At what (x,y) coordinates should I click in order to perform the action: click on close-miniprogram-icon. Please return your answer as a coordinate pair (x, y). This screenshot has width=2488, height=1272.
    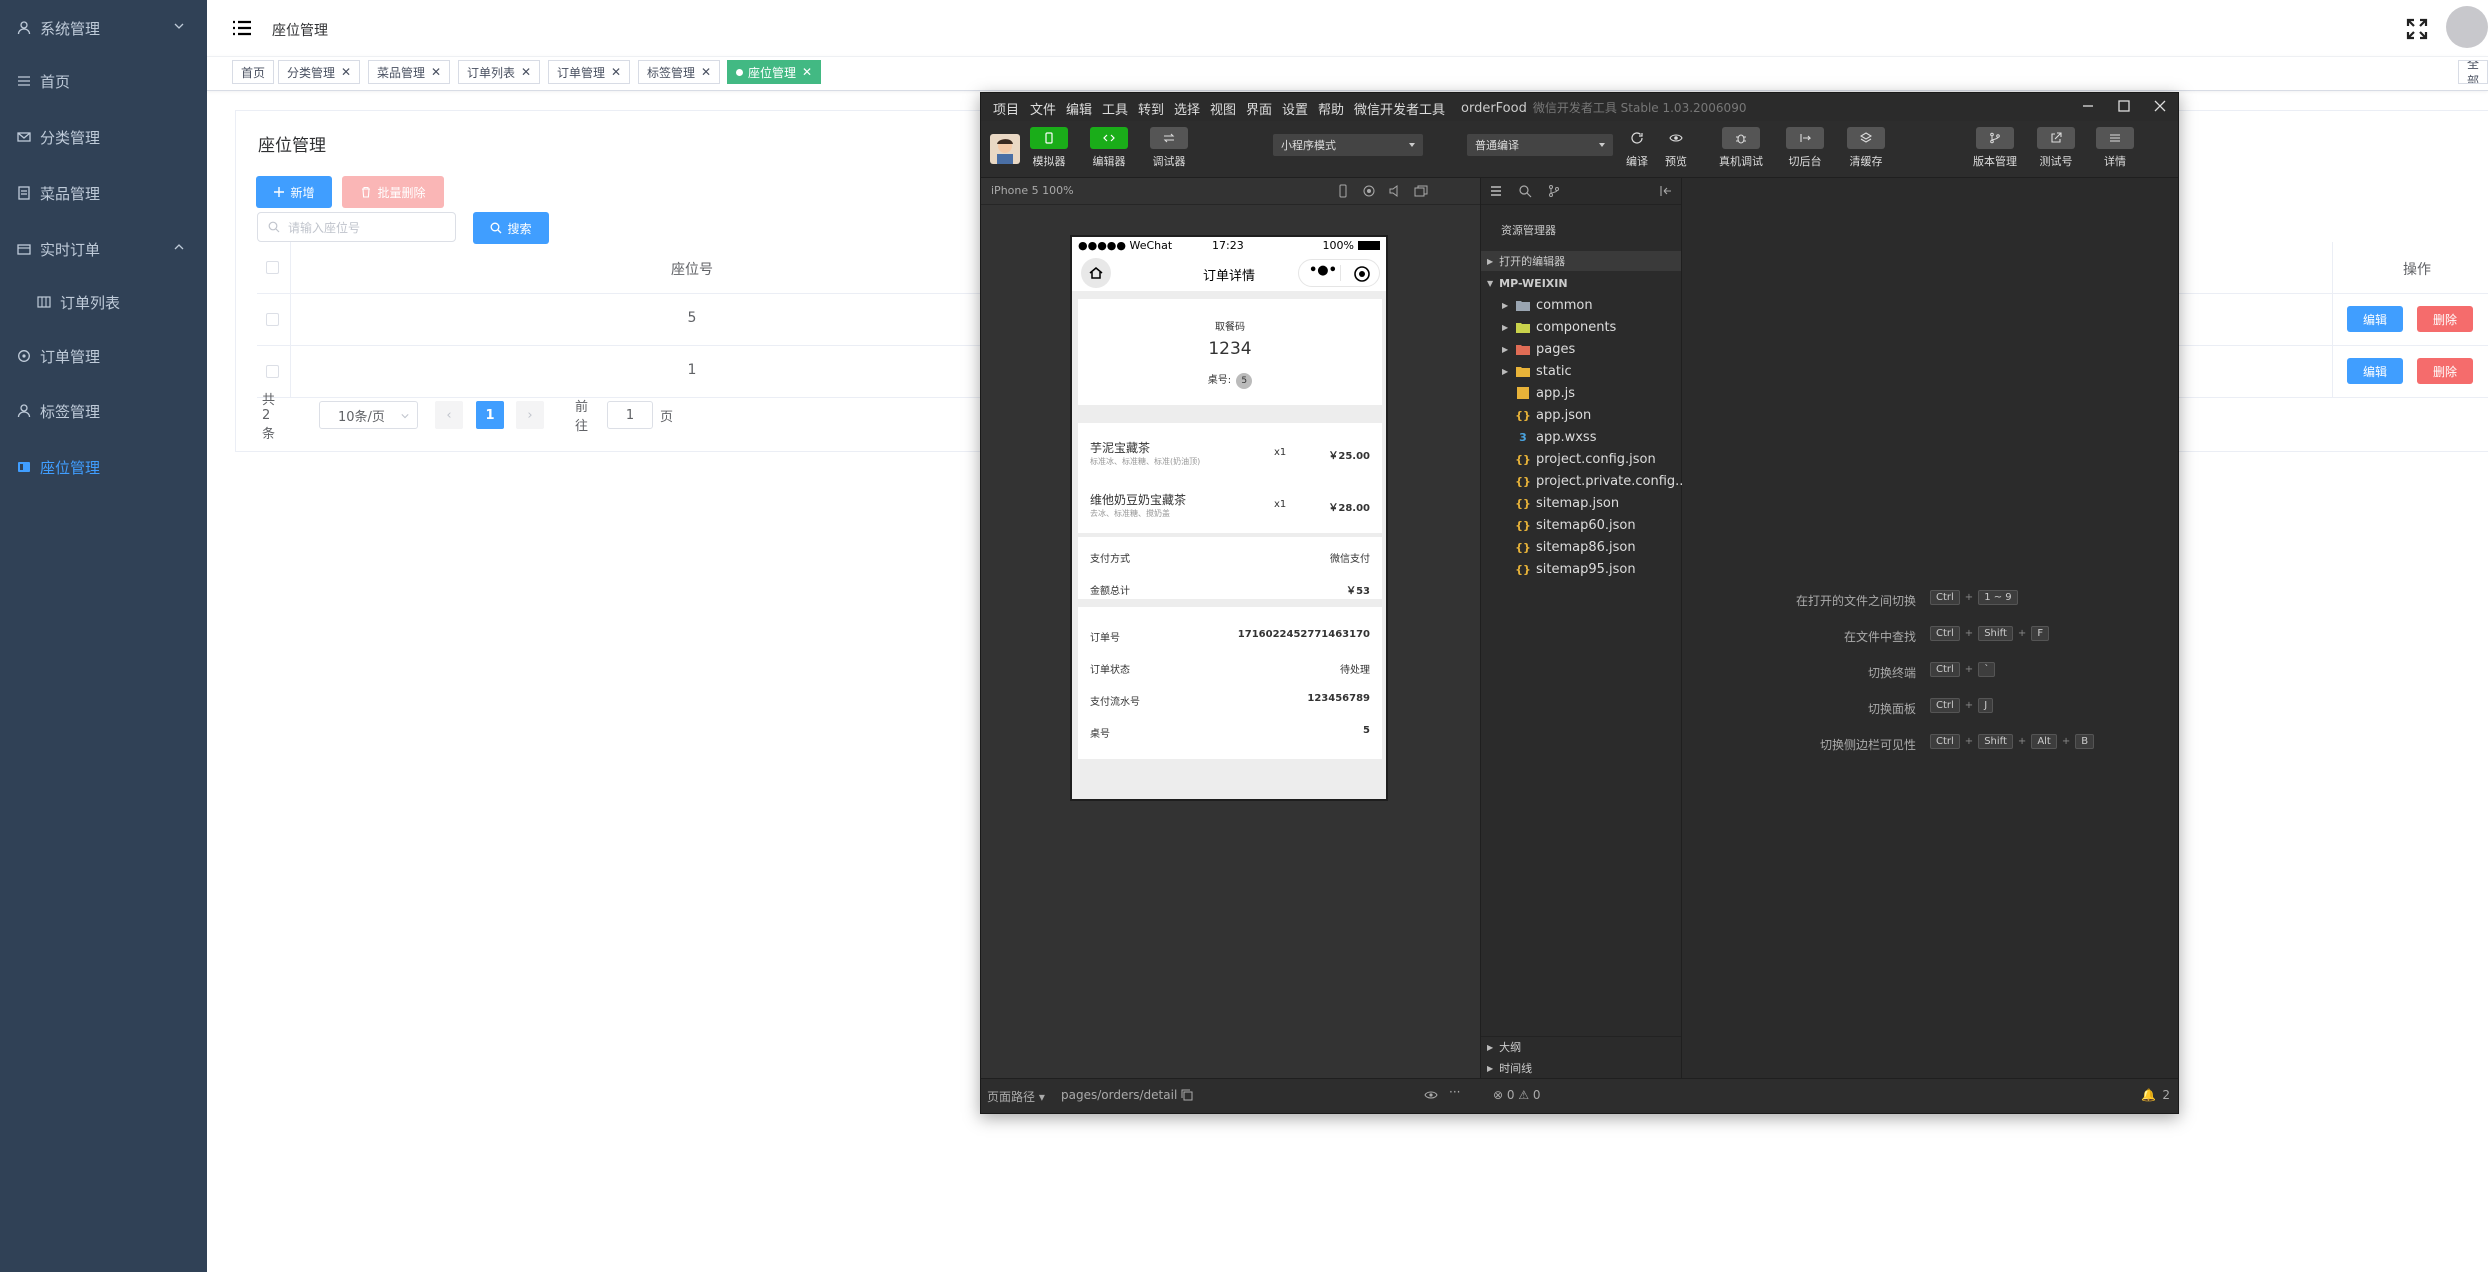
    Looking at the image, I should click on (1362, 274).